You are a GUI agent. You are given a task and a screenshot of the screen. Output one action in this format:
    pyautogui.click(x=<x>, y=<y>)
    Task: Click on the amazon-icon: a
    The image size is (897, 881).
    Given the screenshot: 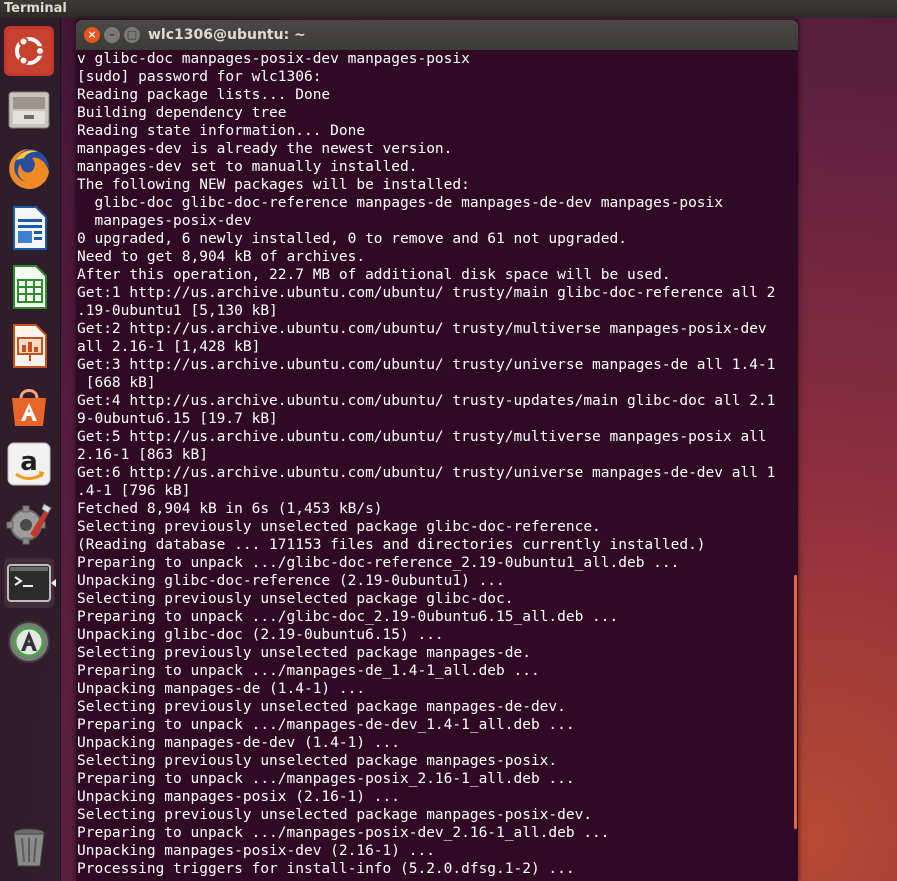 What is the action you would take?
    pyautogui.click(x=29, y=464)
    